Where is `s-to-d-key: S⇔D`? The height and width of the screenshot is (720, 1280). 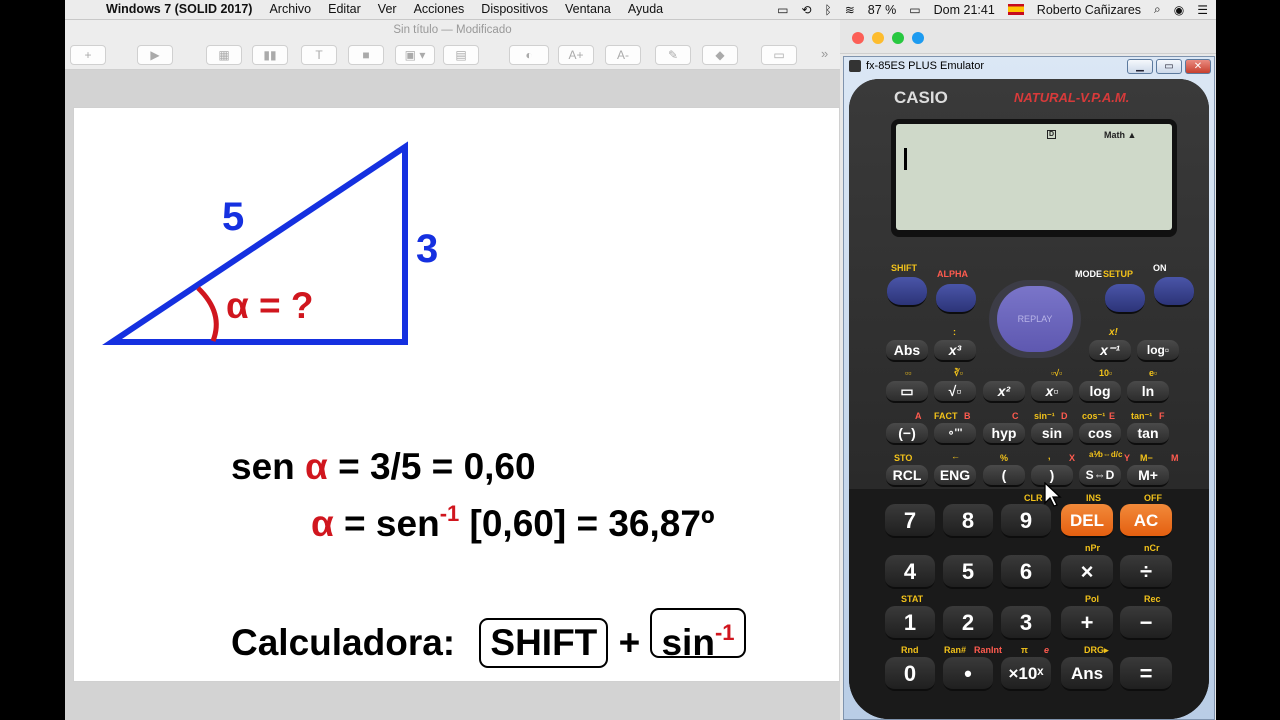 s-to-d-key: S⇔D is located at coordinates (1100, 476).